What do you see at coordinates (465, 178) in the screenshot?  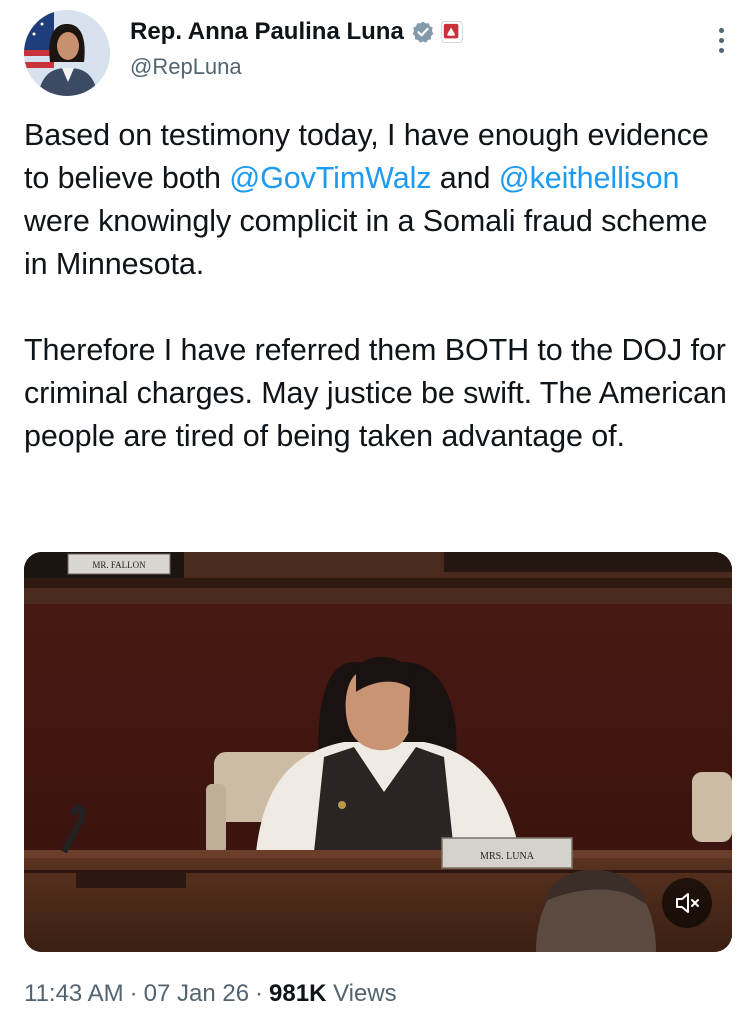 I see `tweet-text-segment: and` at bounding box center [465, 178].